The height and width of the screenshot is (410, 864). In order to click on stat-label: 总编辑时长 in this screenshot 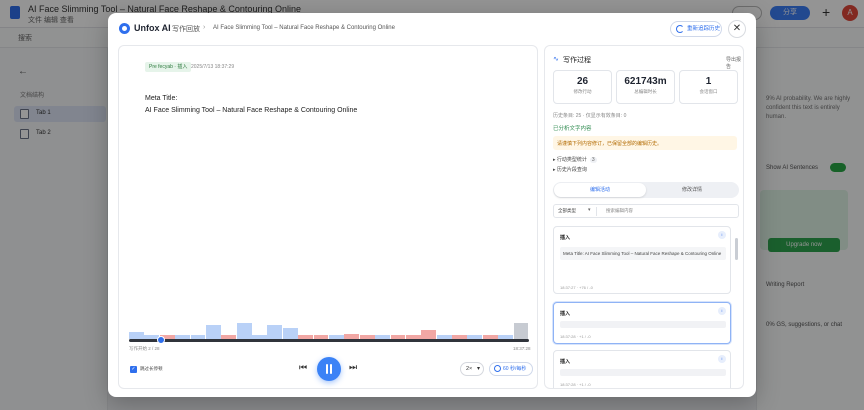, I will do `click(645, 91)`.